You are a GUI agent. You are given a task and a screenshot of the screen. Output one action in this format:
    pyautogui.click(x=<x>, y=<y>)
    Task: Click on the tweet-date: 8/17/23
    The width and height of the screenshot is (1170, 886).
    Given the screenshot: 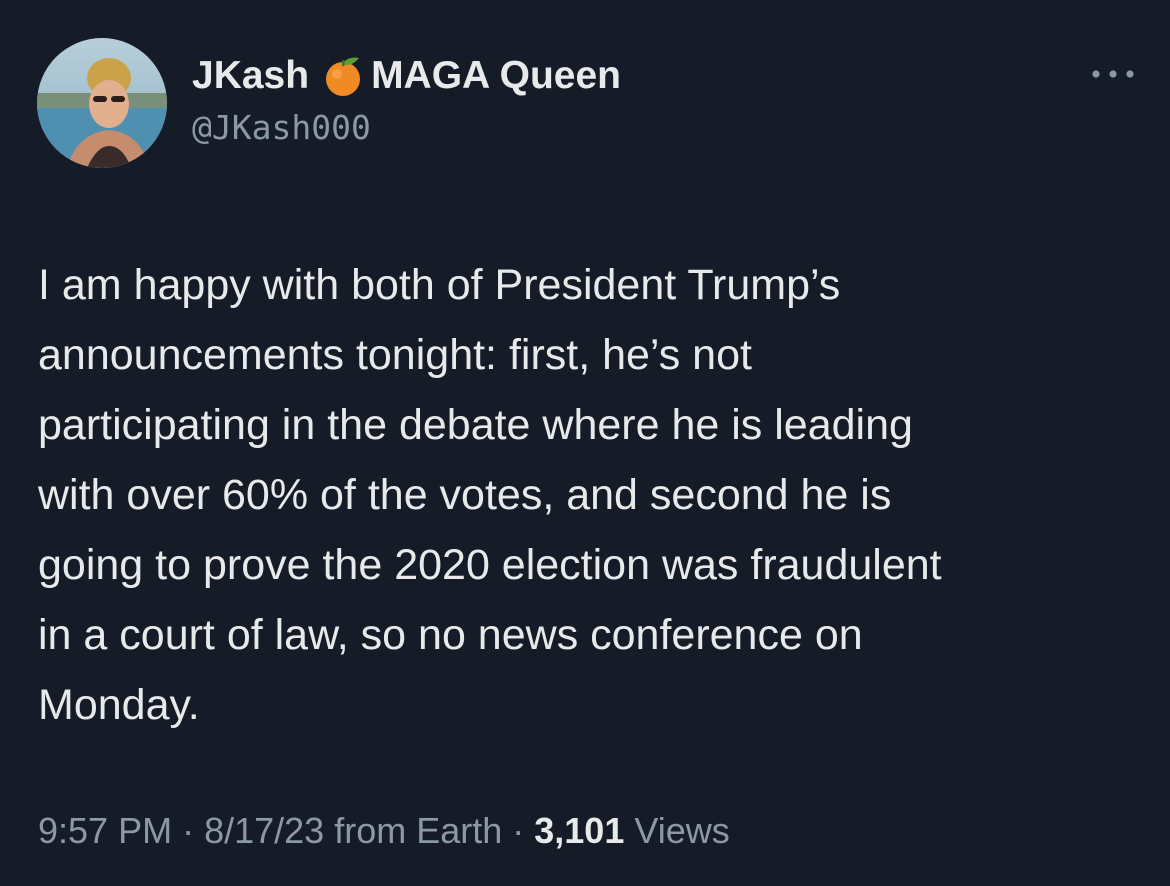 What is the action you would take?
    pyautogui.click(x=264, y=830)
    